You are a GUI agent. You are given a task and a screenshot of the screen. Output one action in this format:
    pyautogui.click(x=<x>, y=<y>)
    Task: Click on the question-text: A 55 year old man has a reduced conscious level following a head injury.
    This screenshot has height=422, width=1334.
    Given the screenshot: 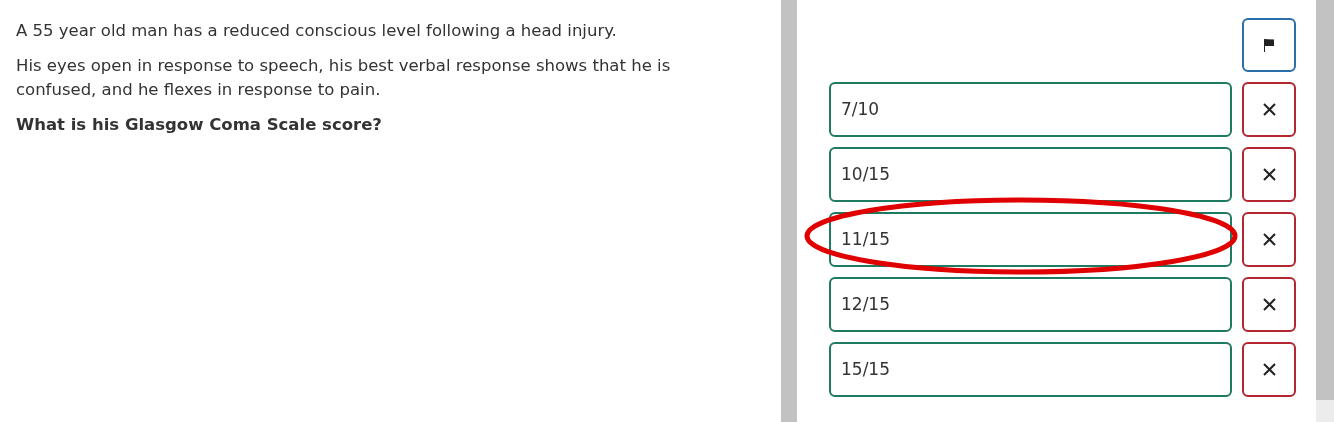 What is the action you would take?
    pyautogui.click(x=317, y=31)
    